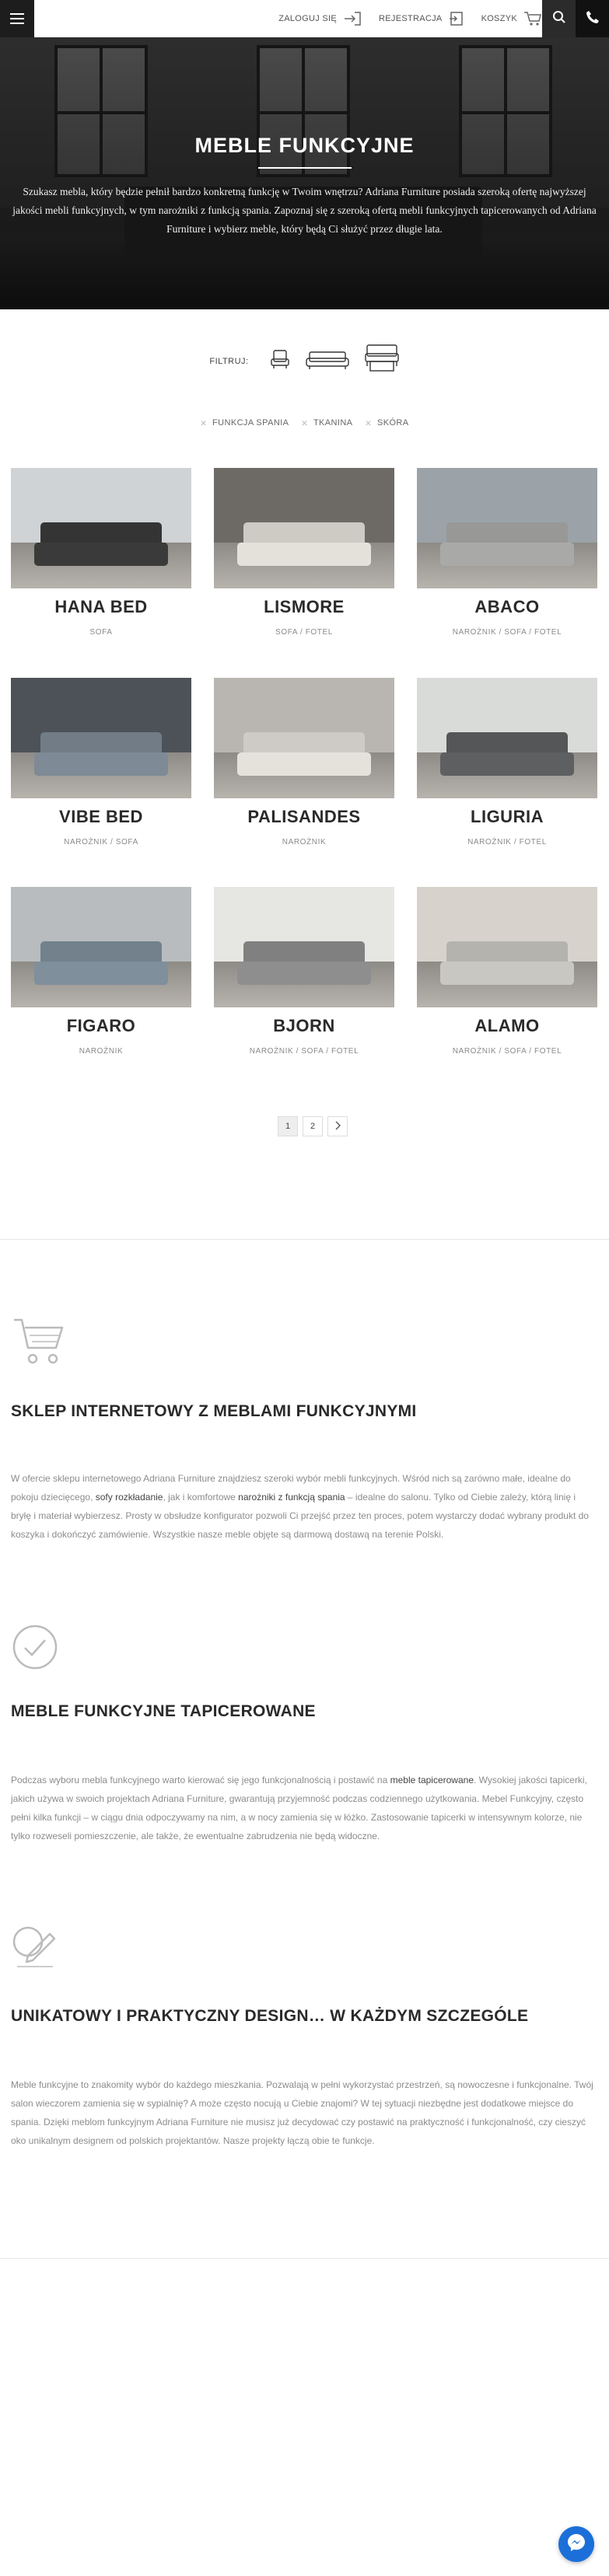 Image resolution: width=609 pixels, height=2576 pixels. Describe the element at coordinates (304, 607) in the screenshot. I see `product-name: LISMORE` at that location.